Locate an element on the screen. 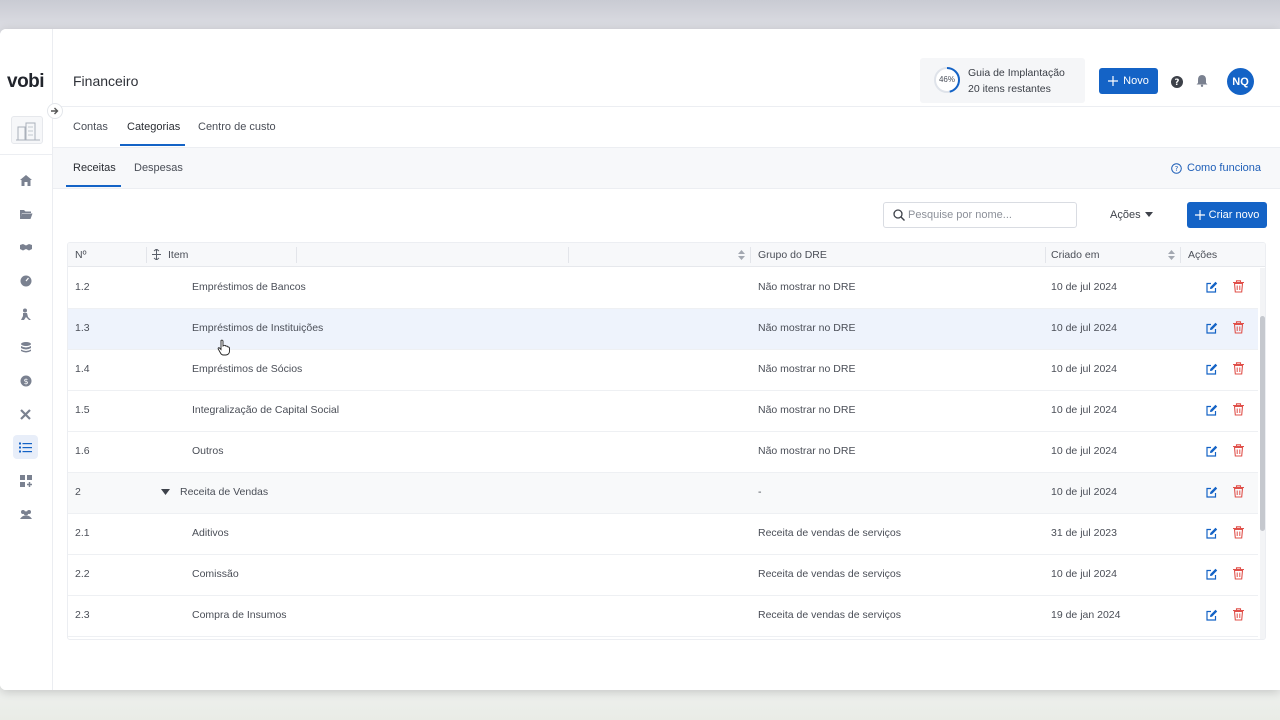  column-header-dre: Grupo do DRE is located at coordinates (792, 255).